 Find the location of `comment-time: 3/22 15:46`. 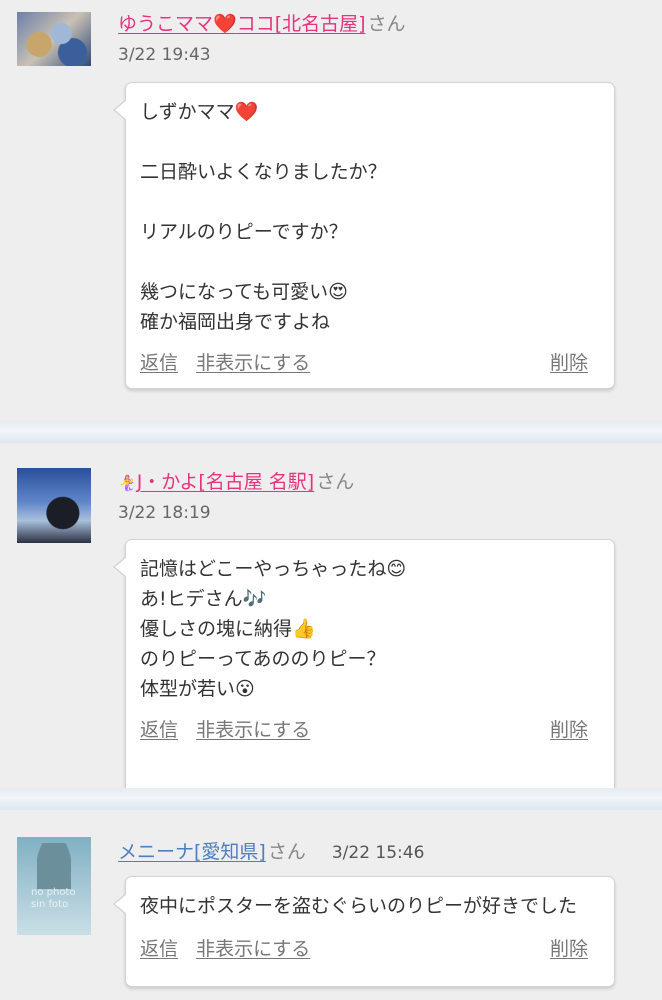

comment-time: 3/22 15:46 is located at coordinates (378, 853).